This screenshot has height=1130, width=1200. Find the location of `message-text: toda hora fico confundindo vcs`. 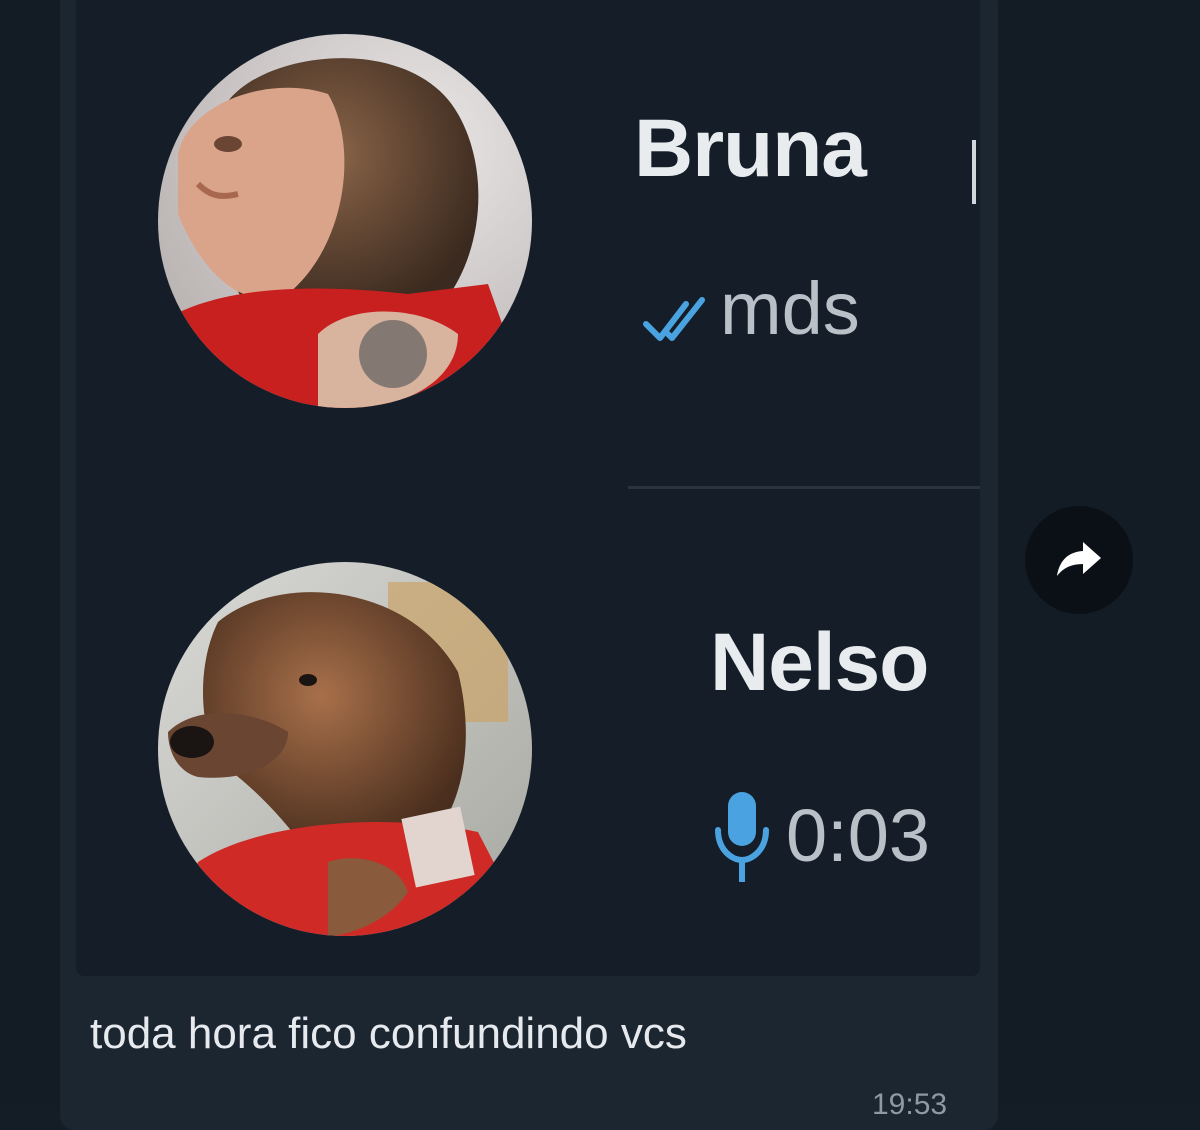

message-text: toda hora fico confundindo vcs is located at coordinates (388, 1033).